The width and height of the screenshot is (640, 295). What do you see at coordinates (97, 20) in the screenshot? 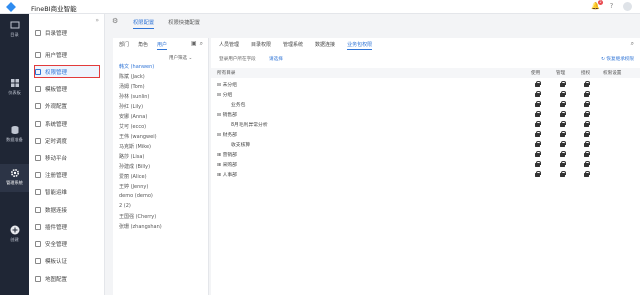
I see `collapse-icon: »` at bounding box center [97, 20].